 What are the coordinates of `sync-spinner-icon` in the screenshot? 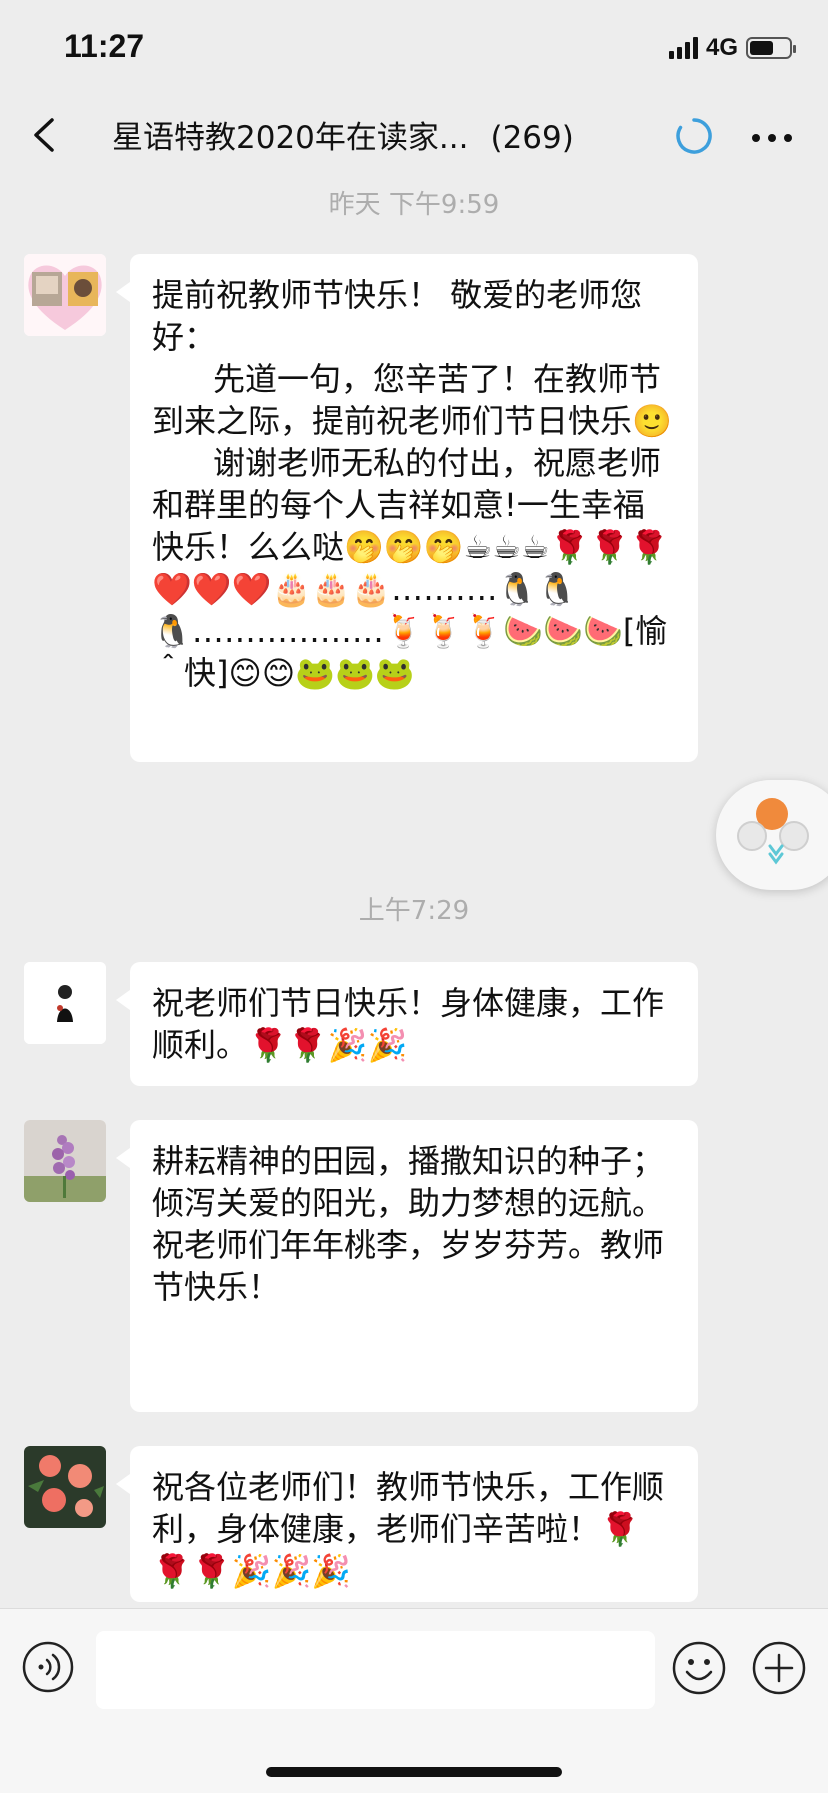 It's located at (694, 136).